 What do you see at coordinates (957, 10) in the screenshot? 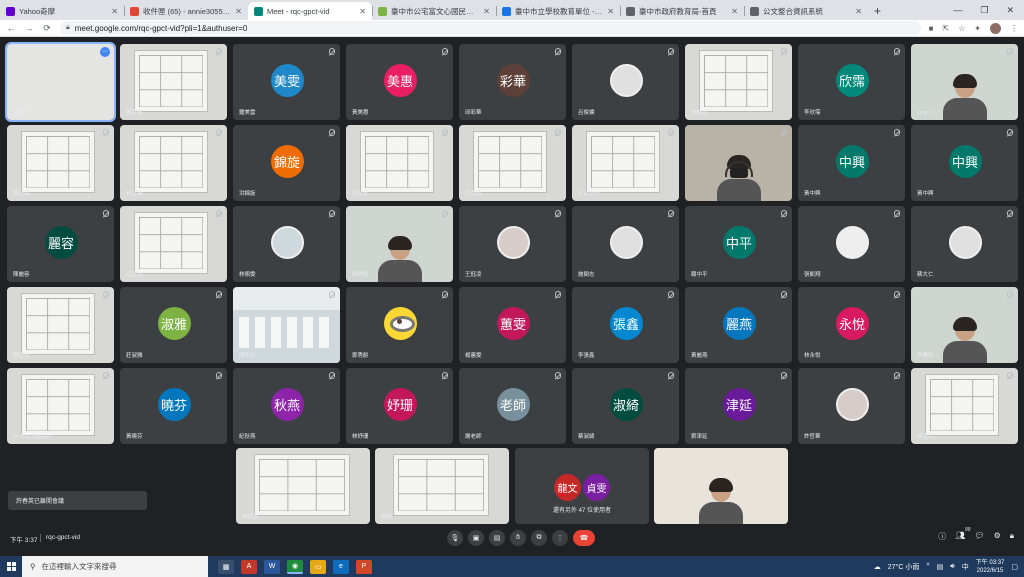
I see `minimize-button: —` at bounding box center [957, 10].